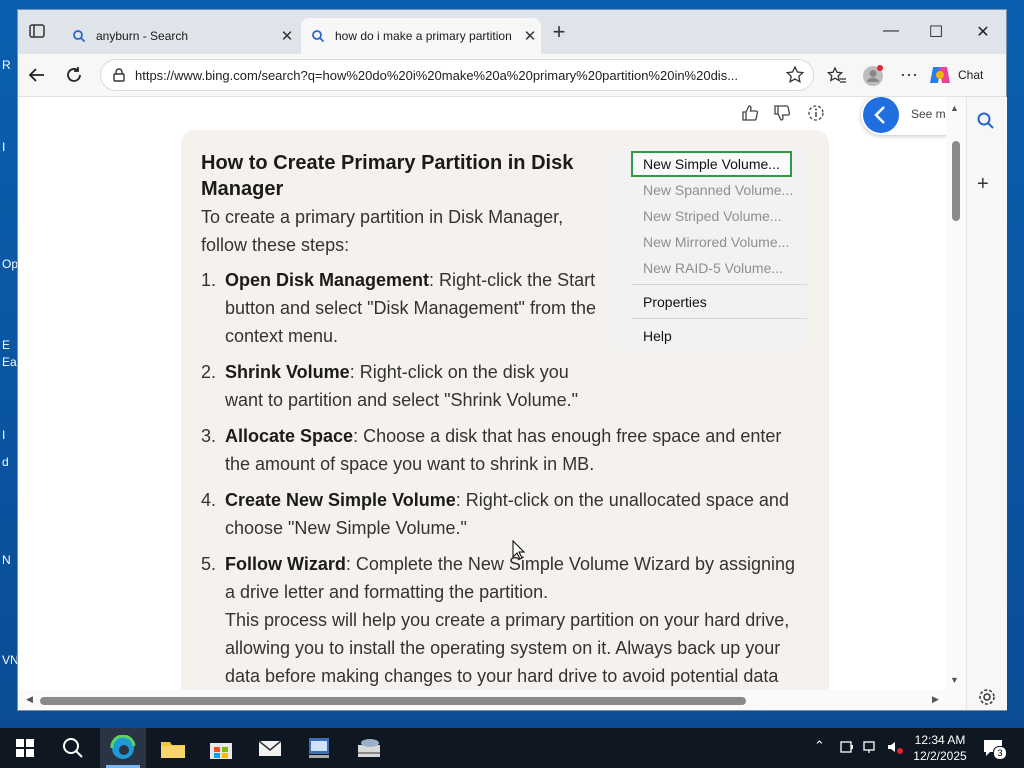 This screenshot has height=768, width=1024. What do you see at coordinates (319, 748) in the screenshot?
I see `app-window-icon` at bounding box center [319, 748].